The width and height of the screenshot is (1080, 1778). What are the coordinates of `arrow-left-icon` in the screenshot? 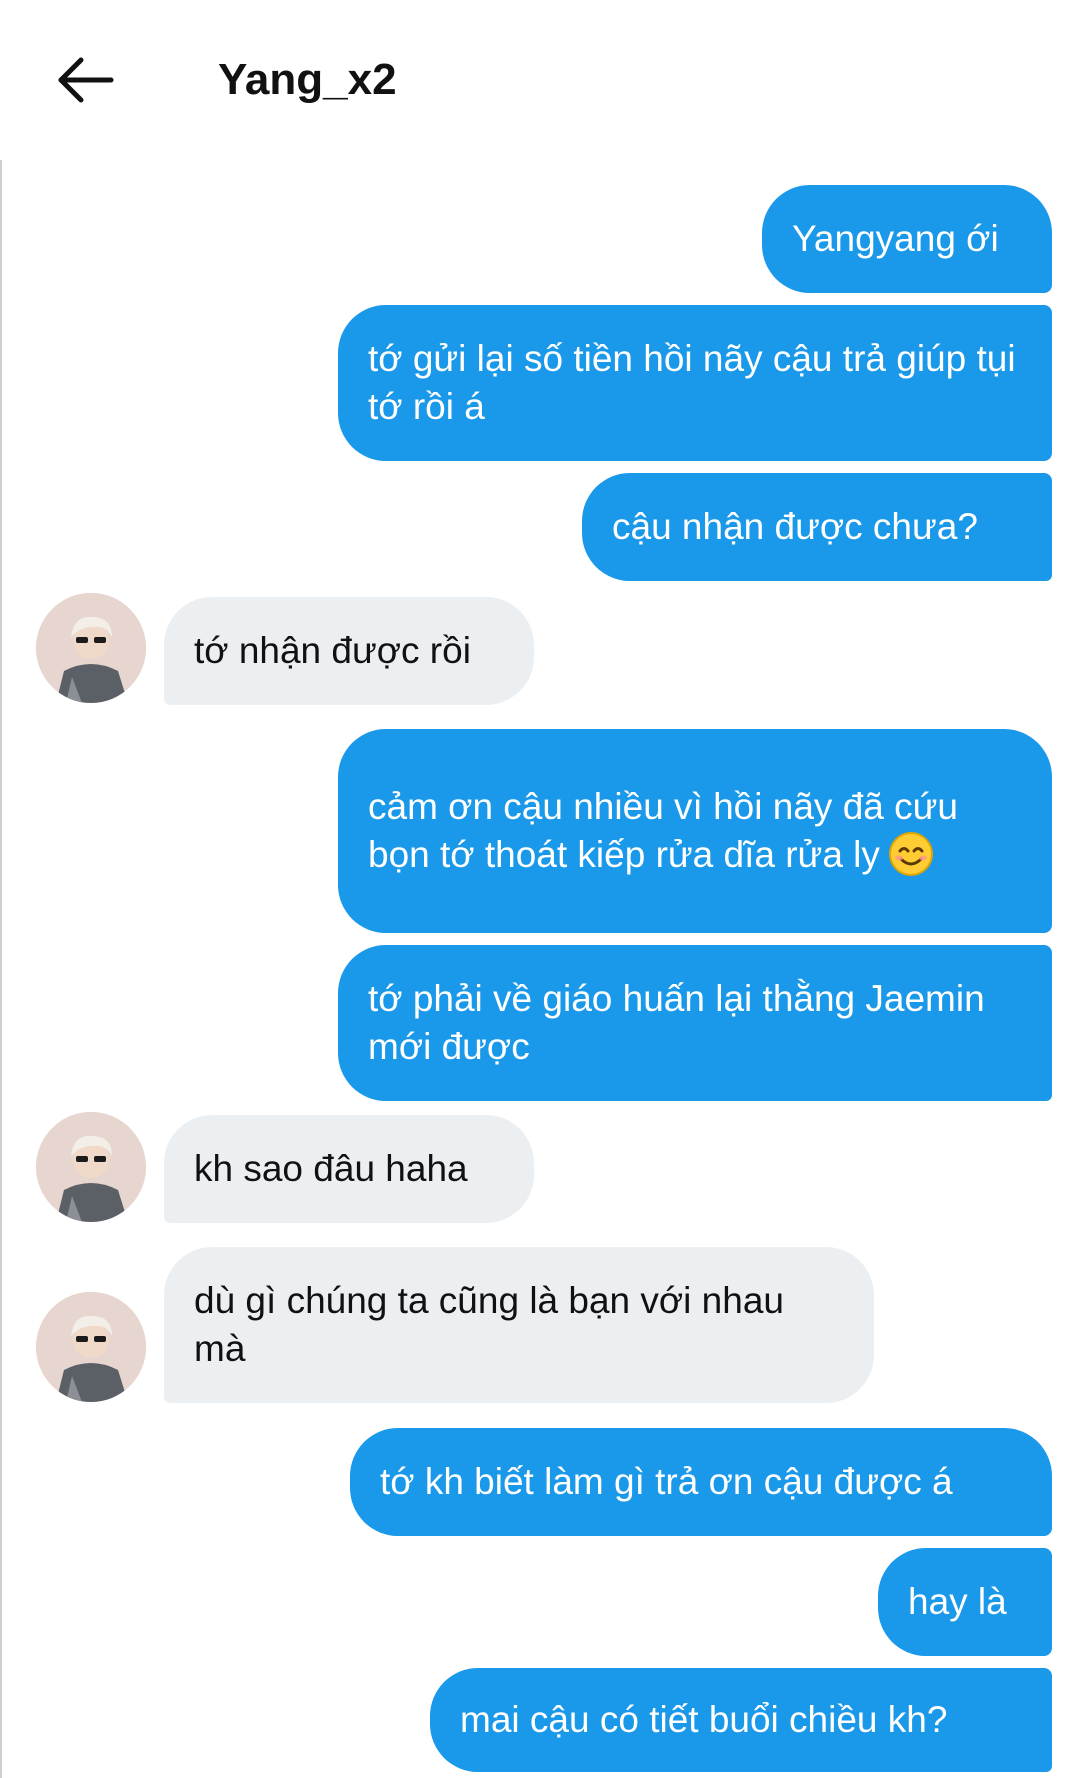 It's located at (86, 80).